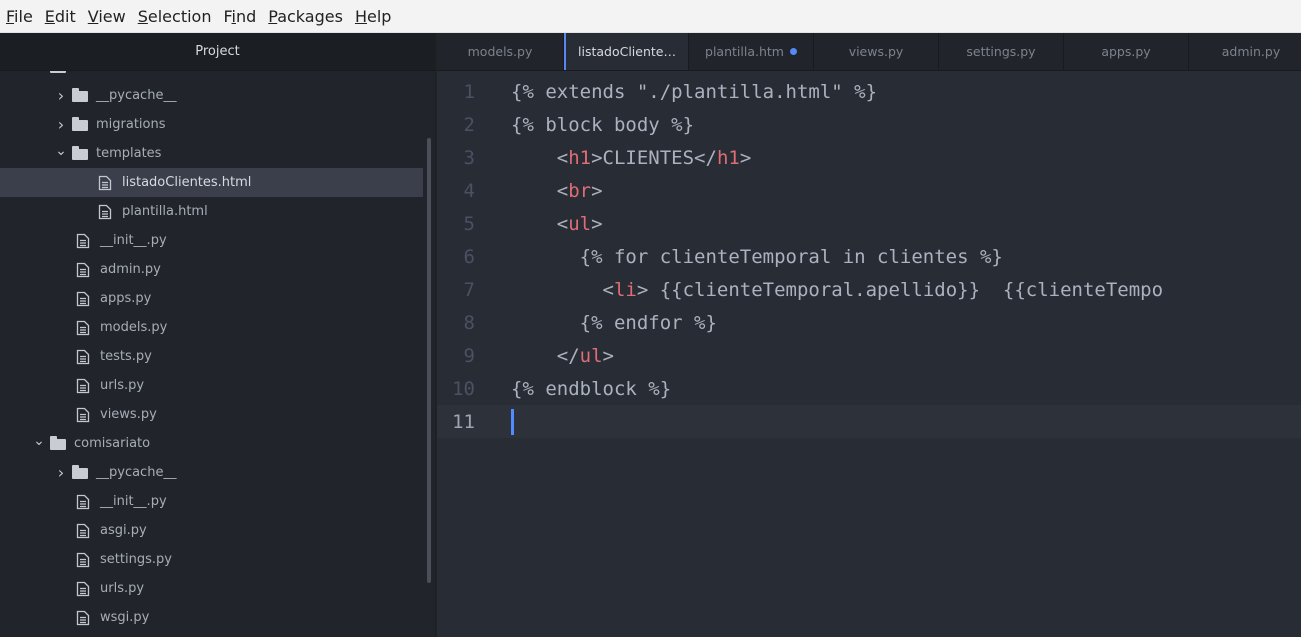  Describe the element at coordinates (869, 421) in the screenshot. I see `code-line: 11` at that location.